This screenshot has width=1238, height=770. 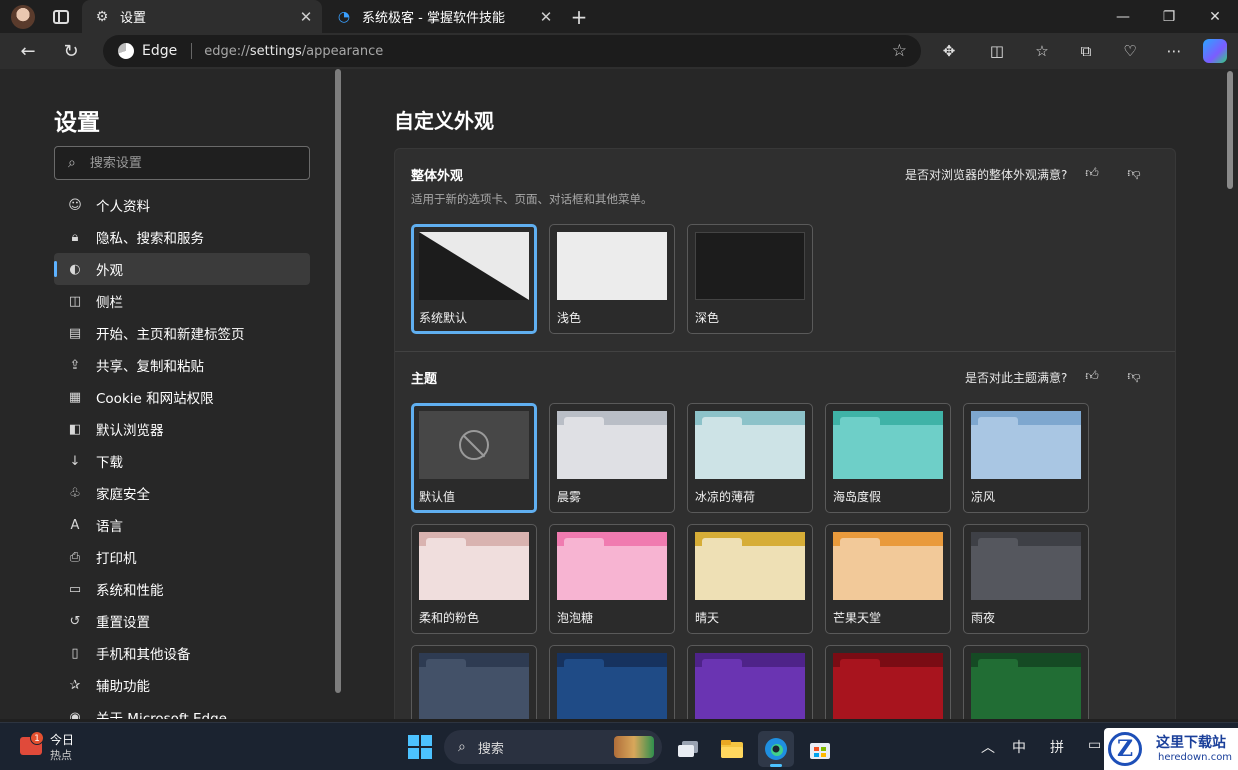 I want to click on sidebar-item: ▯ 手机和其他设备, so click(x=182, y=653).